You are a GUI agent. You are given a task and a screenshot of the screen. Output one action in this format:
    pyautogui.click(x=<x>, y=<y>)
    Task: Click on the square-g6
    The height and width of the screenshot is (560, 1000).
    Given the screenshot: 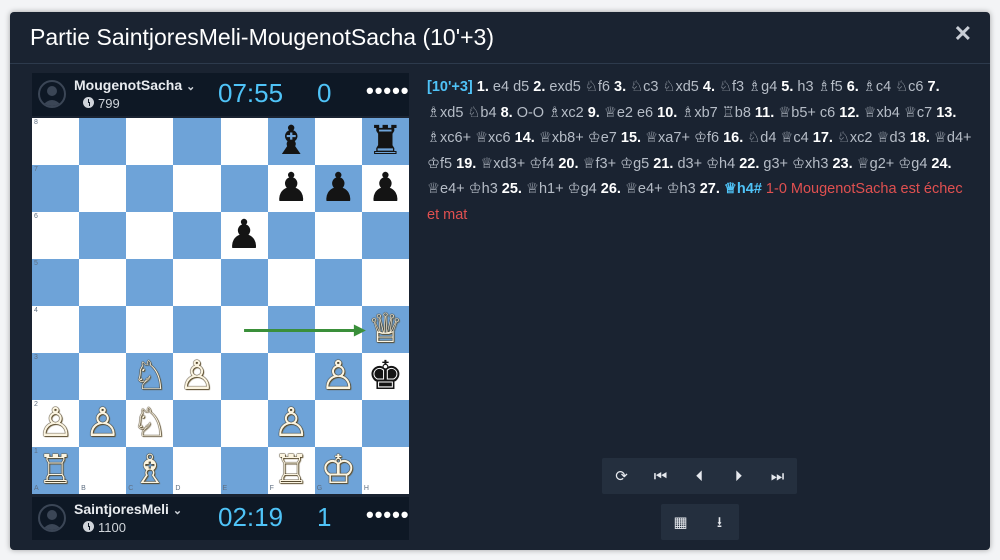 What is the action you would take?
    pyautogui.click(x=338, y=235)
    